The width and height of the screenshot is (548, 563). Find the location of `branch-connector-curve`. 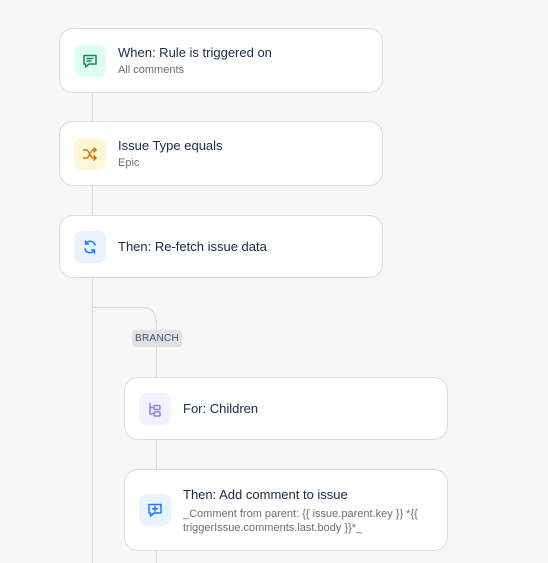

branch-connector-curve is located at coordinates (124, 314).